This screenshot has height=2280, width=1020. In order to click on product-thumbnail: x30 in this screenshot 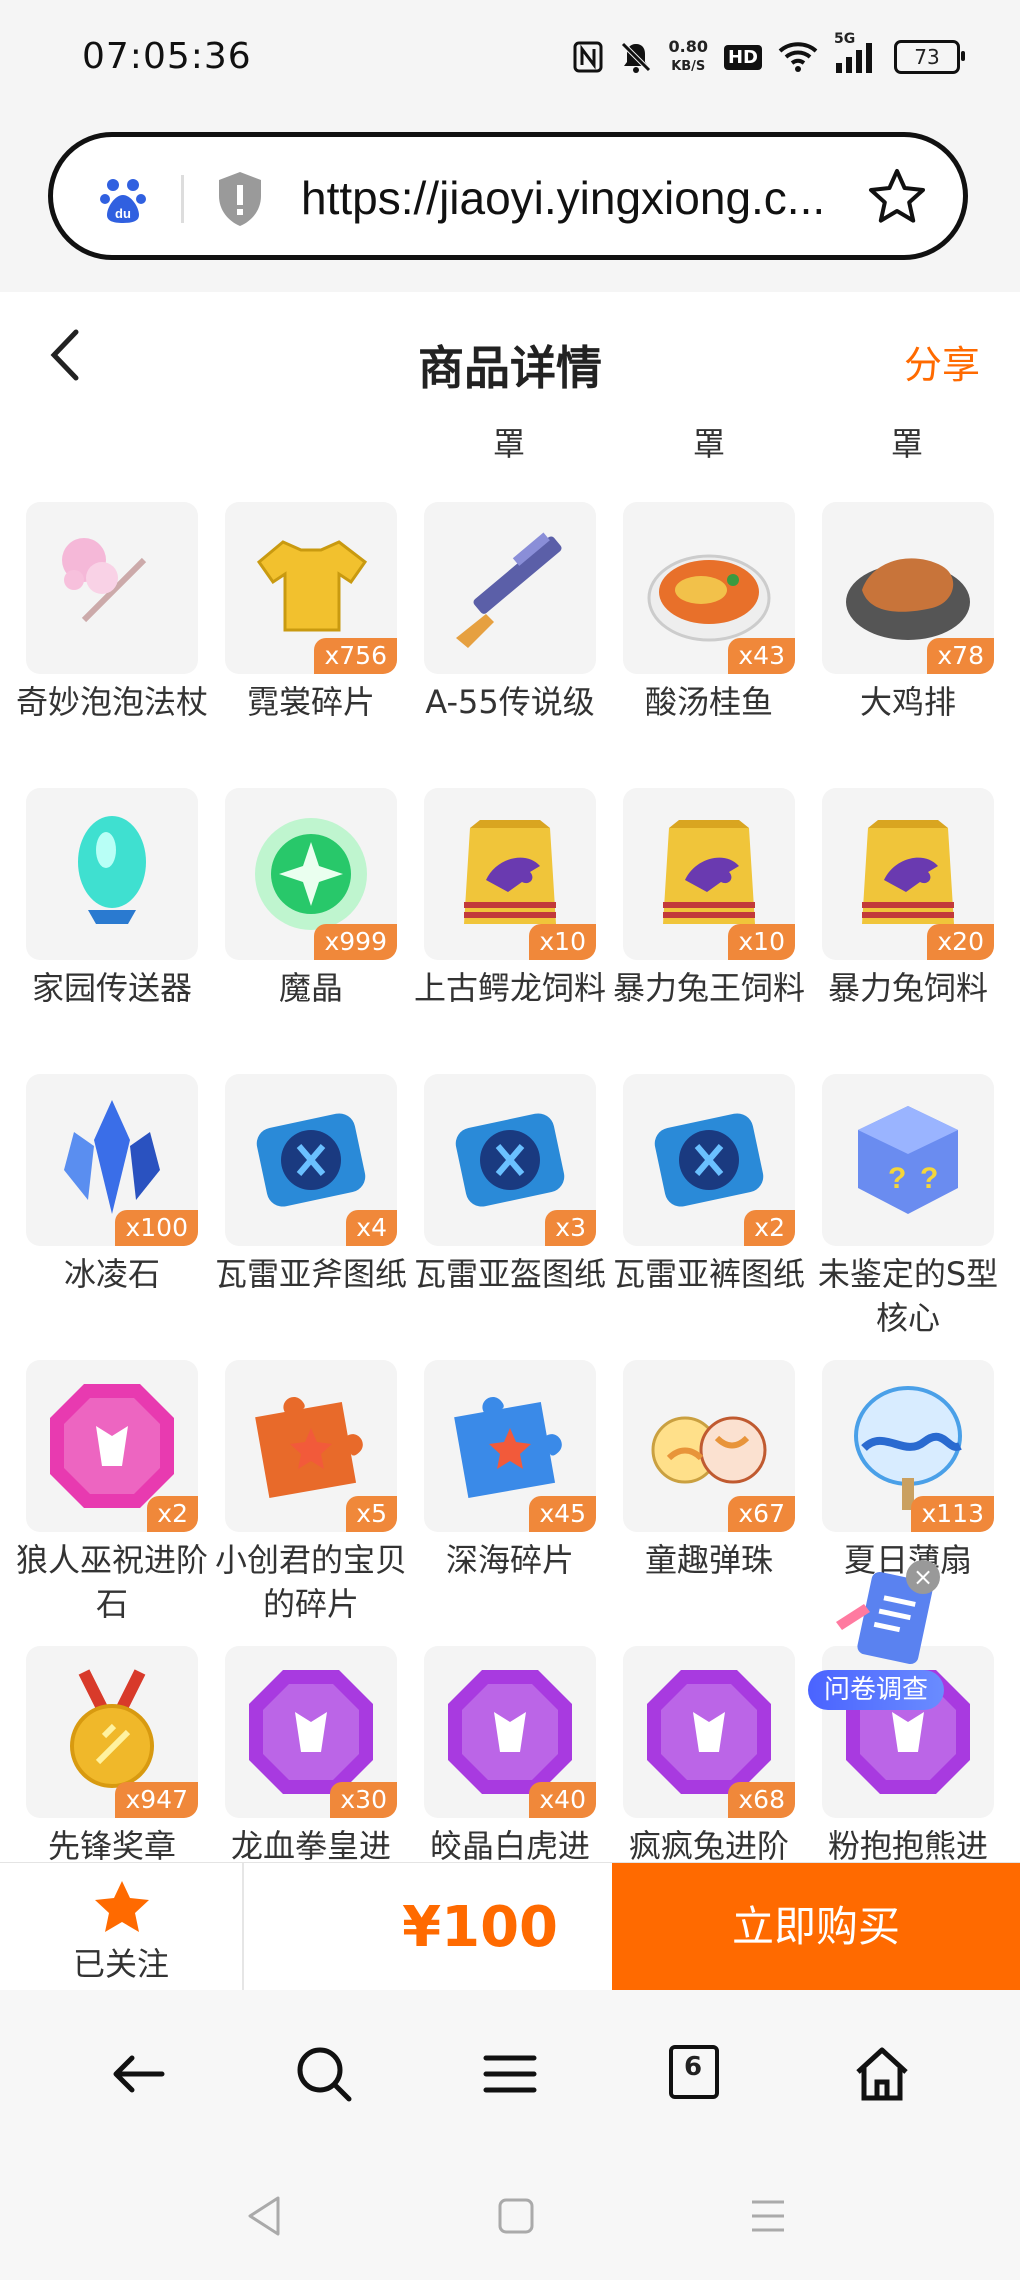, I will do `click(311, 1732)`.